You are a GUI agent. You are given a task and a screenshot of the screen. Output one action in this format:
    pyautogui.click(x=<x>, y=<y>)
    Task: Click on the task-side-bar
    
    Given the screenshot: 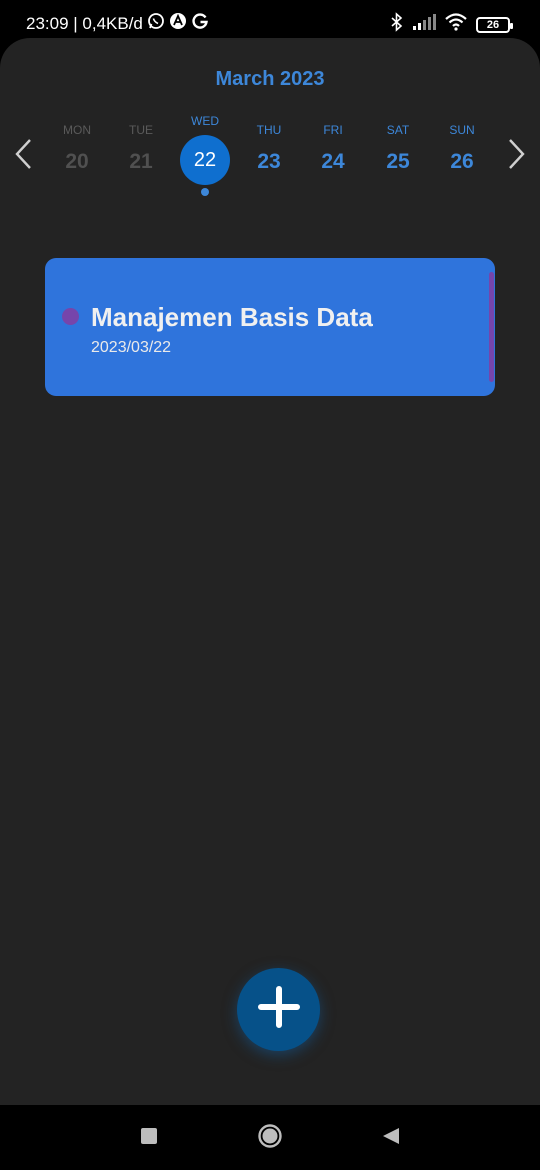 What is the action you would take?
    pyautogui.click(x=491, y=327)
    